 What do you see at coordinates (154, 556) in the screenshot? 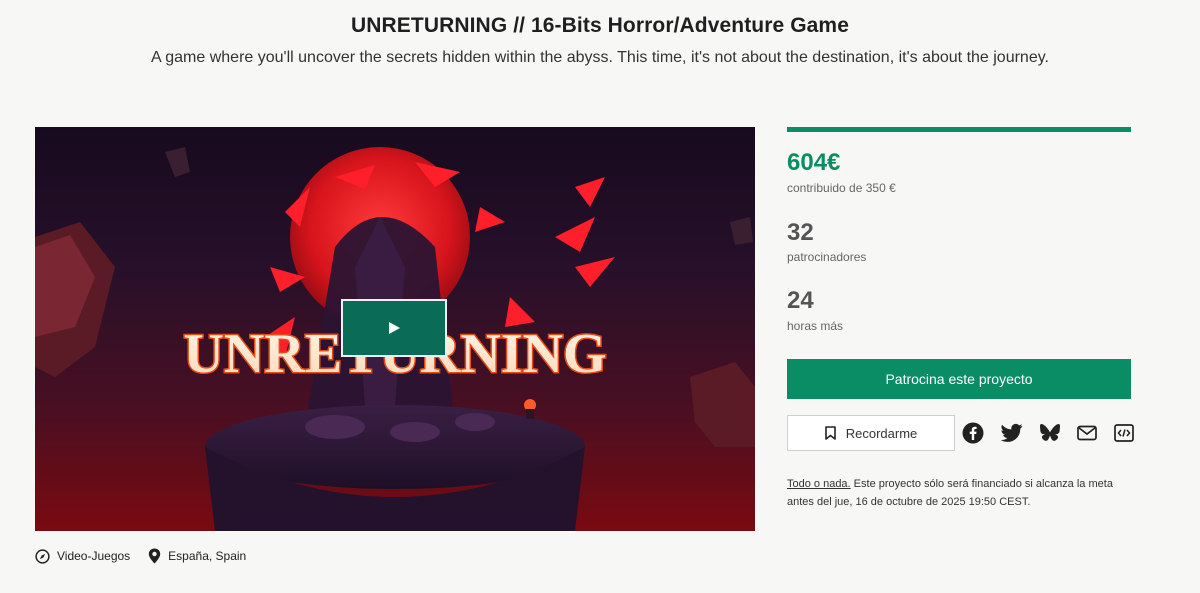
I see `map-pin-icon` at bounding box center [154, 556].